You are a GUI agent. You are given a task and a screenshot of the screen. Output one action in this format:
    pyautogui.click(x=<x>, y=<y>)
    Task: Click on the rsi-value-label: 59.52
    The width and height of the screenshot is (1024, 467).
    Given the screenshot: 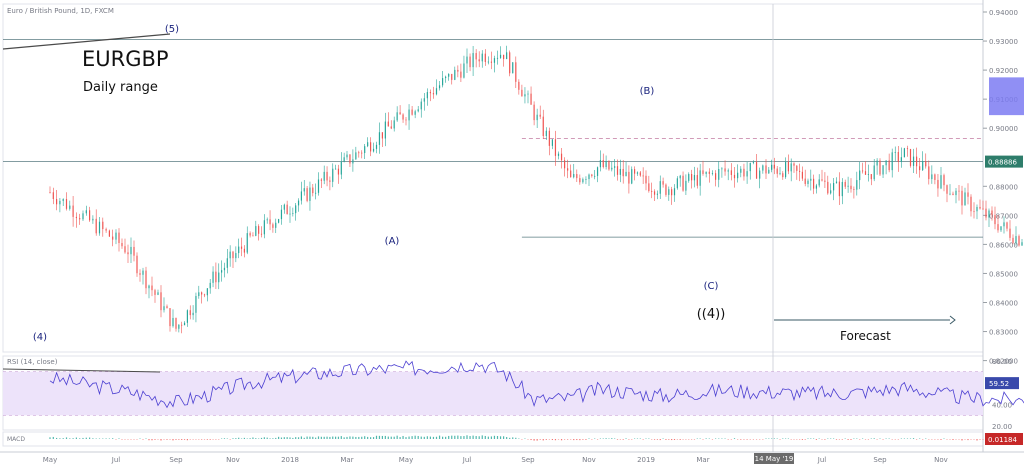 What is the action you would take?
    pyautogui.click(x=999, y=384)
    